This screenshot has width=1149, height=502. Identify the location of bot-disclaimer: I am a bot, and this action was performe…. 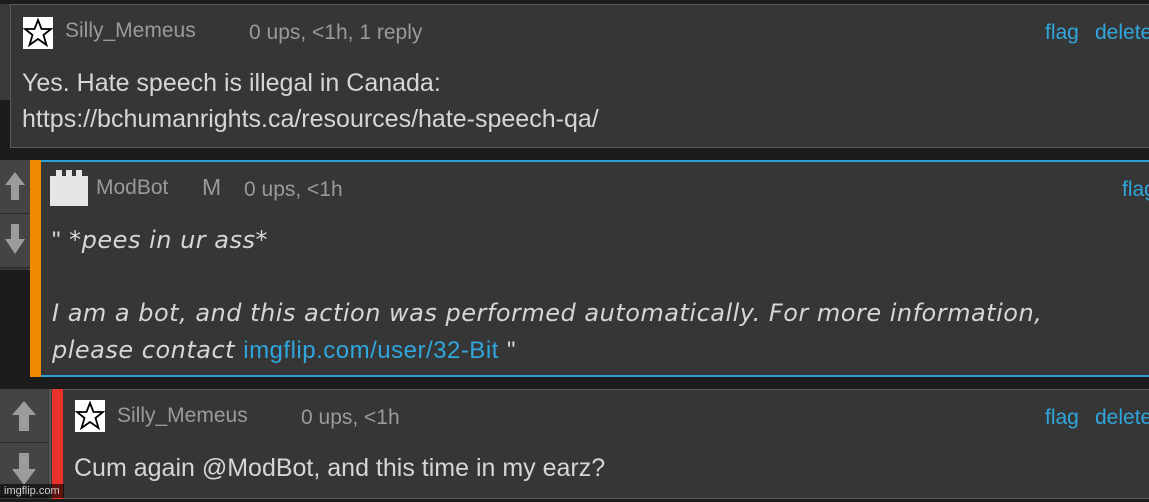
(547, 313).